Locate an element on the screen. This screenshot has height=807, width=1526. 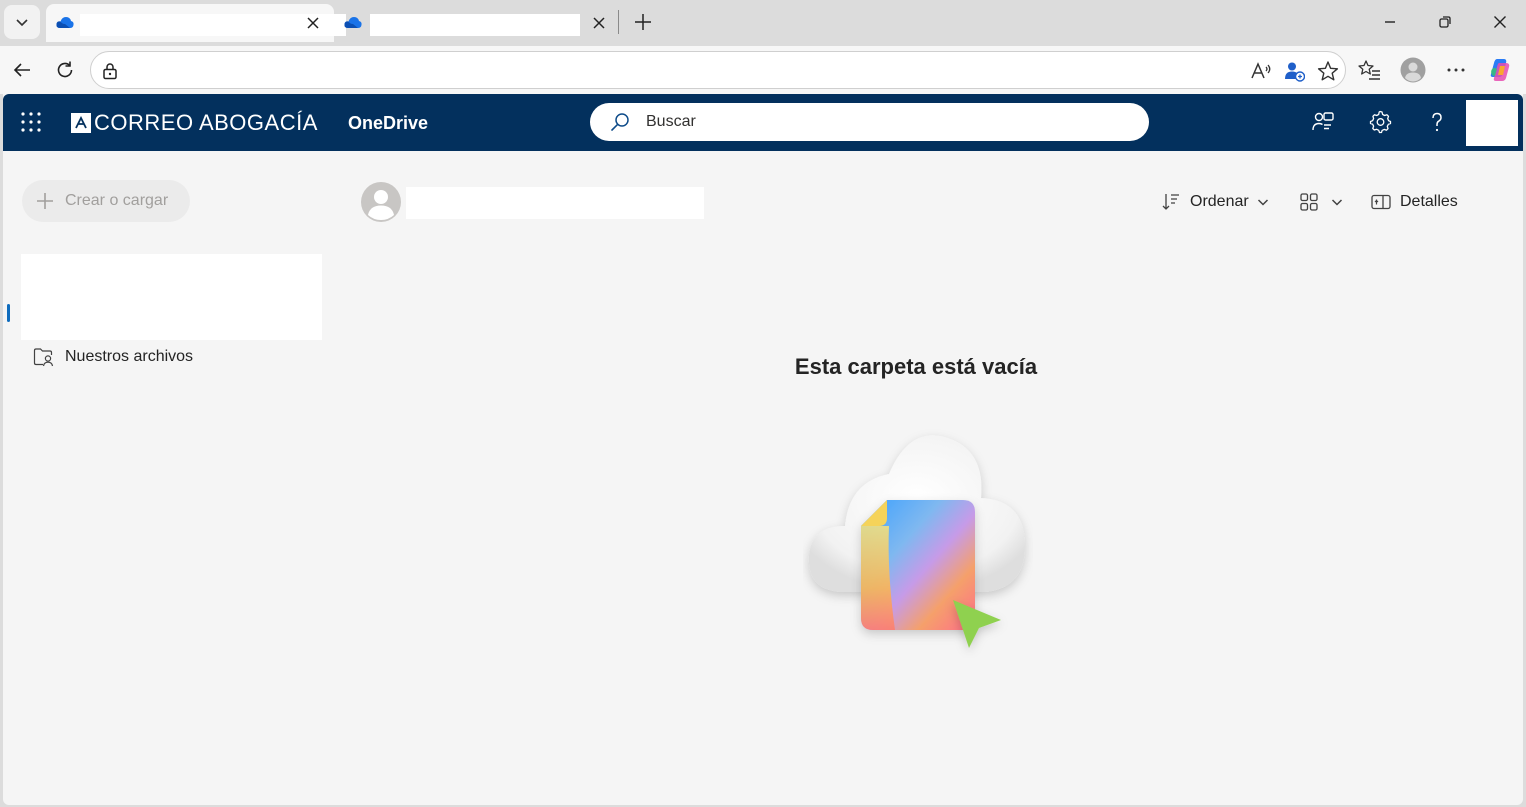
star-icon is located at coordinates (1328, 71).